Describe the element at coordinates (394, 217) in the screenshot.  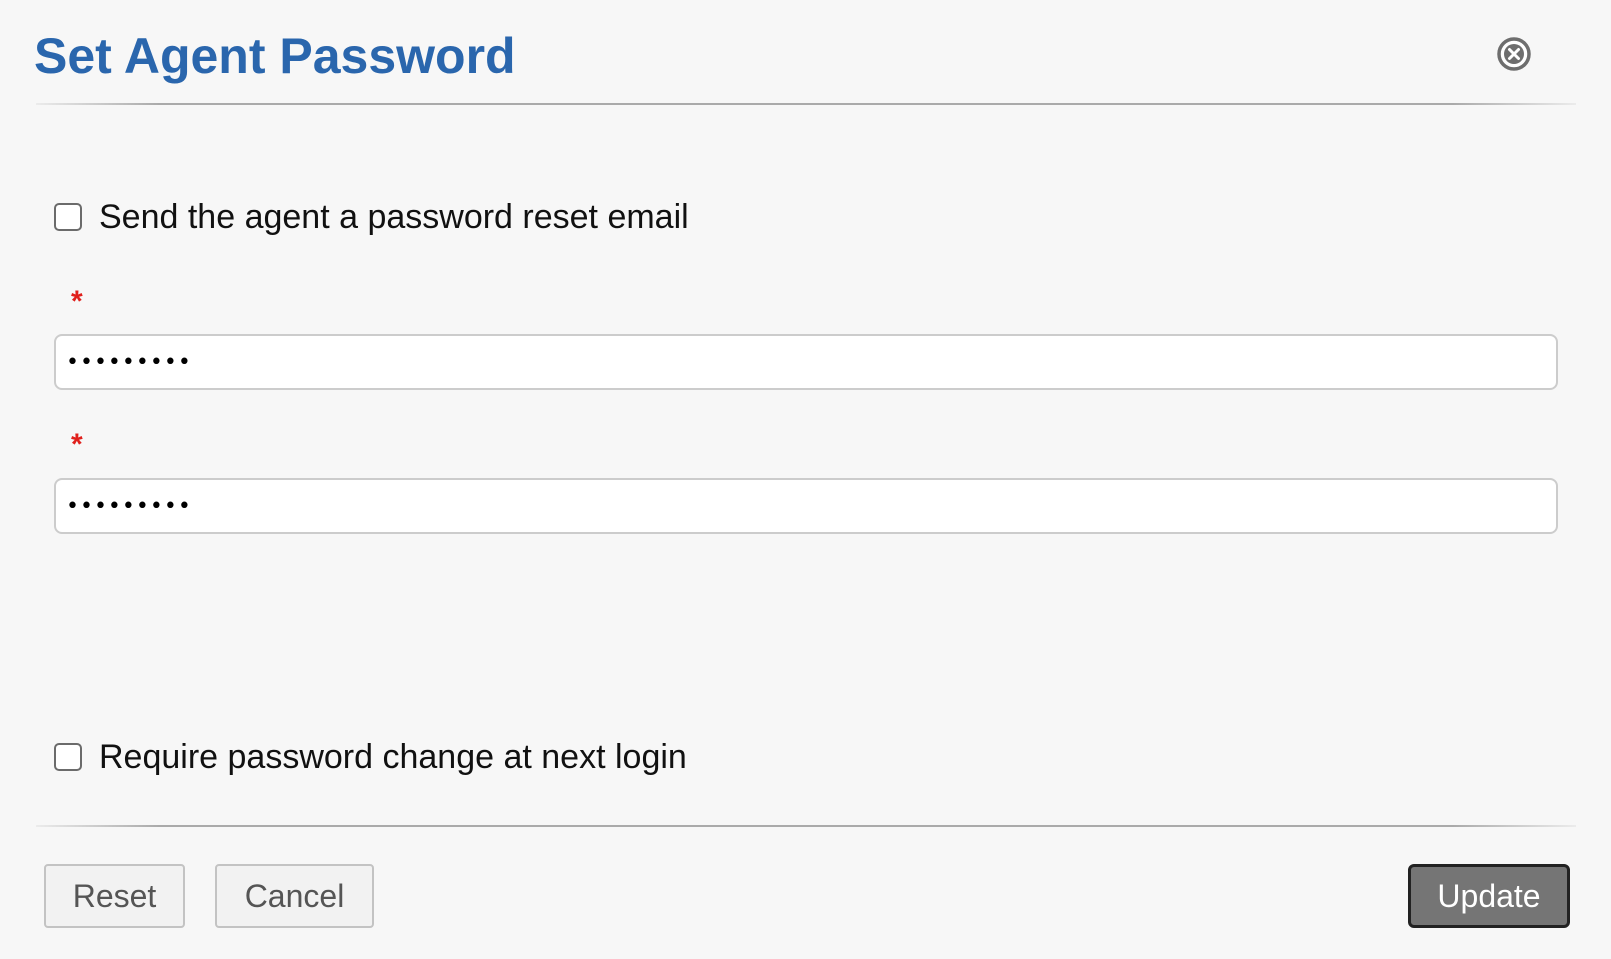
I see `send-reset-email-label: Send the agent a password reset email` at that location.